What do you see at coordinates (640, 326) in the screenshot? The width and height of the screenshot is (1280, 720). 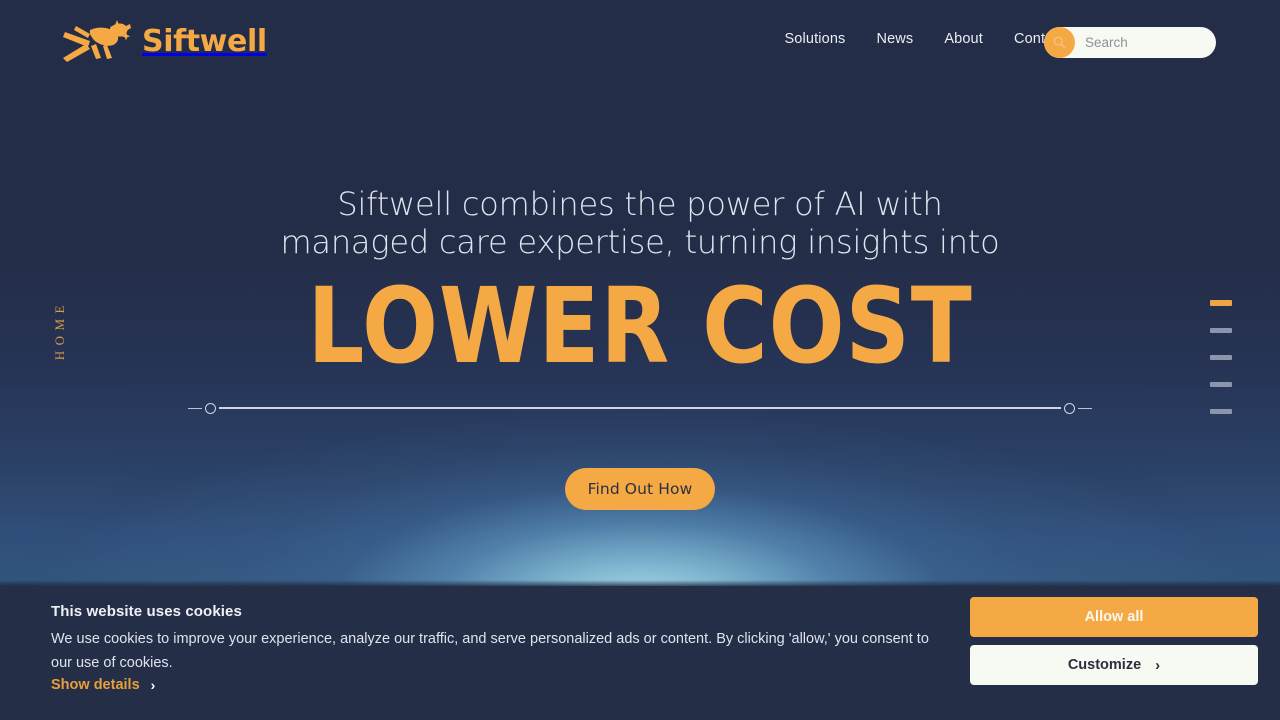 I see `hero-emphasis-word: LOWER COST` at bounding box center [640, 326].